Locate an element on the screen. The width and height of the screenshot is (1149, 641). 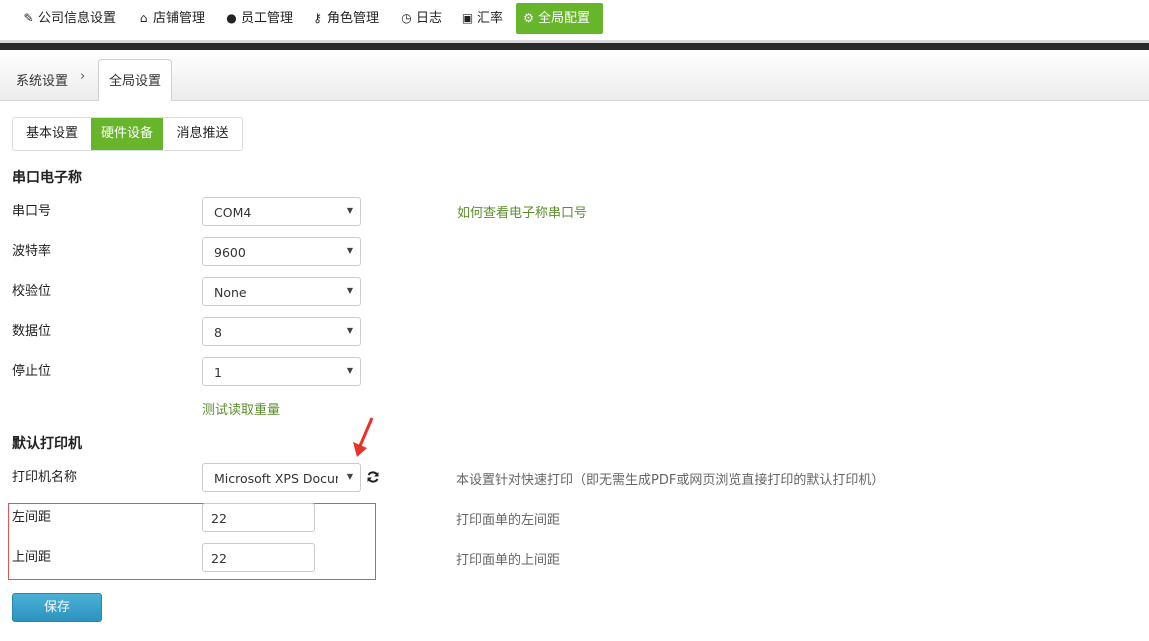
top-margin-input: 22 is located at coordinates (258, 557).